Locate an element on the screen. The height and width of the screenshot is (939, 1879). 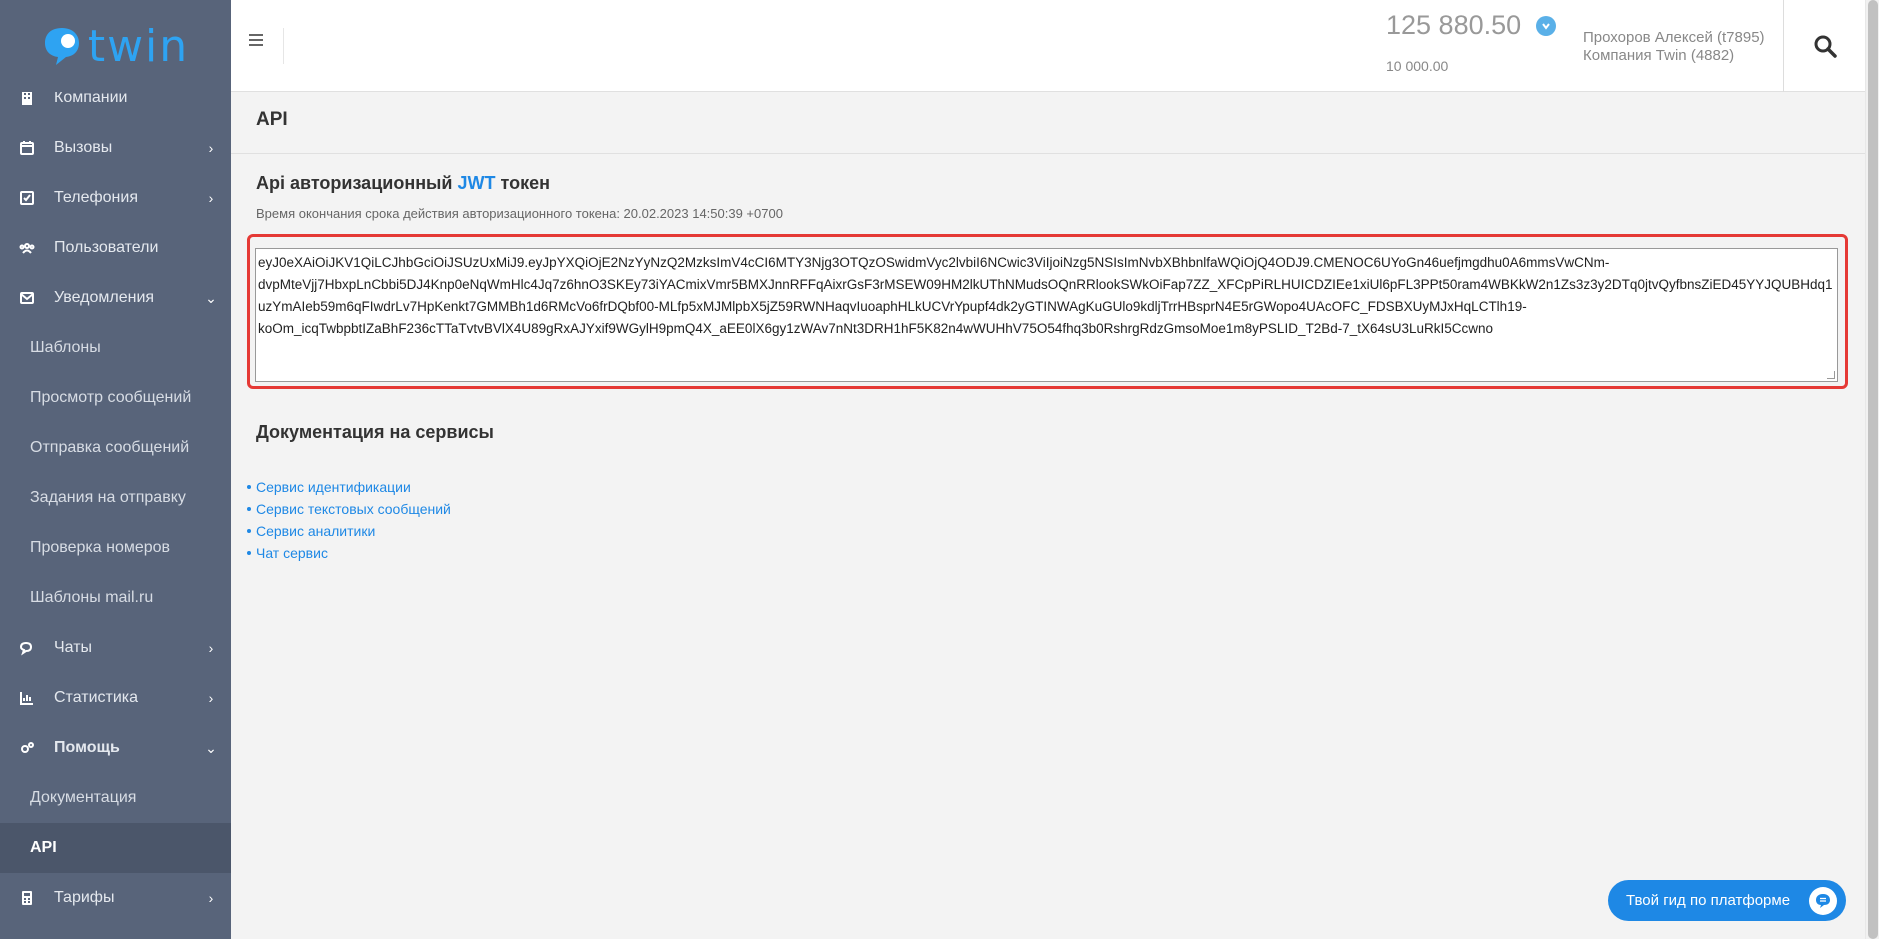
users-icon is located at coordinates (27, 248).